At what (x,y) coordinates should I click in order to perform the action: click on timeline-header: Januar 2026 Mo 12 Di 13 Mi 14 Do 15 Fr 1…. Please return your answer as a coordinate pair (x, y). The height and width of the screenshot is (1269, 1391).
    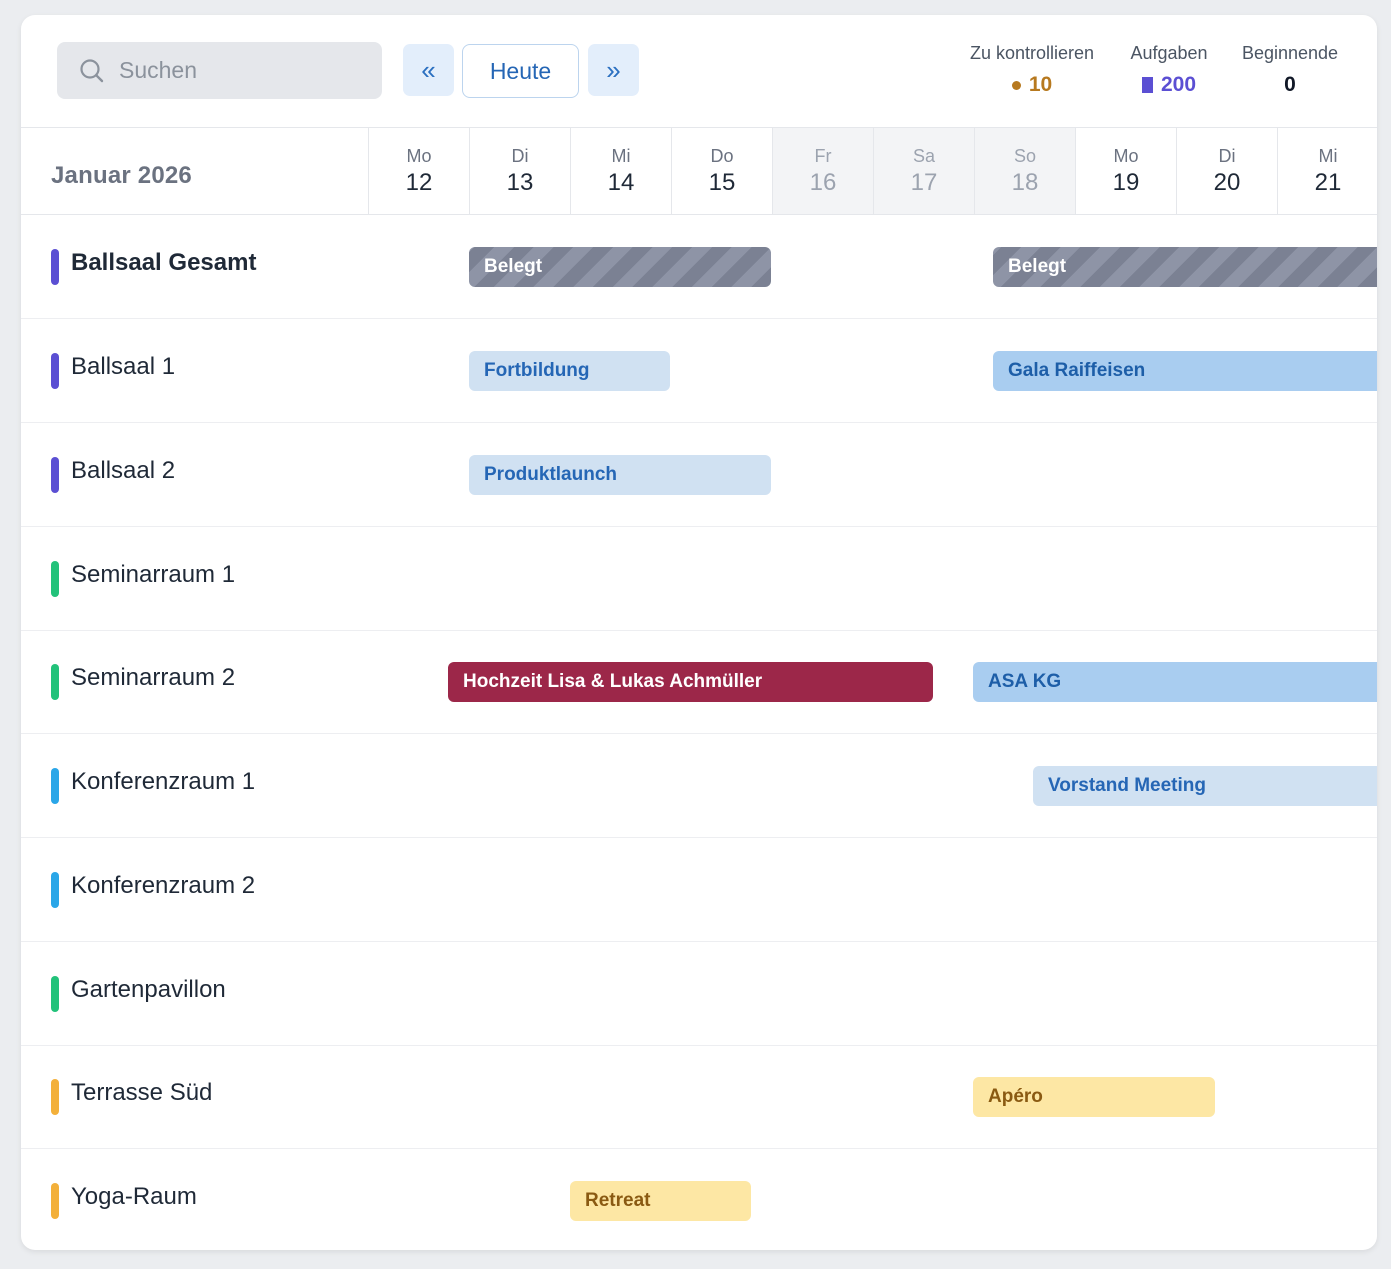
    Looking at the image, I should click on (699, 171).